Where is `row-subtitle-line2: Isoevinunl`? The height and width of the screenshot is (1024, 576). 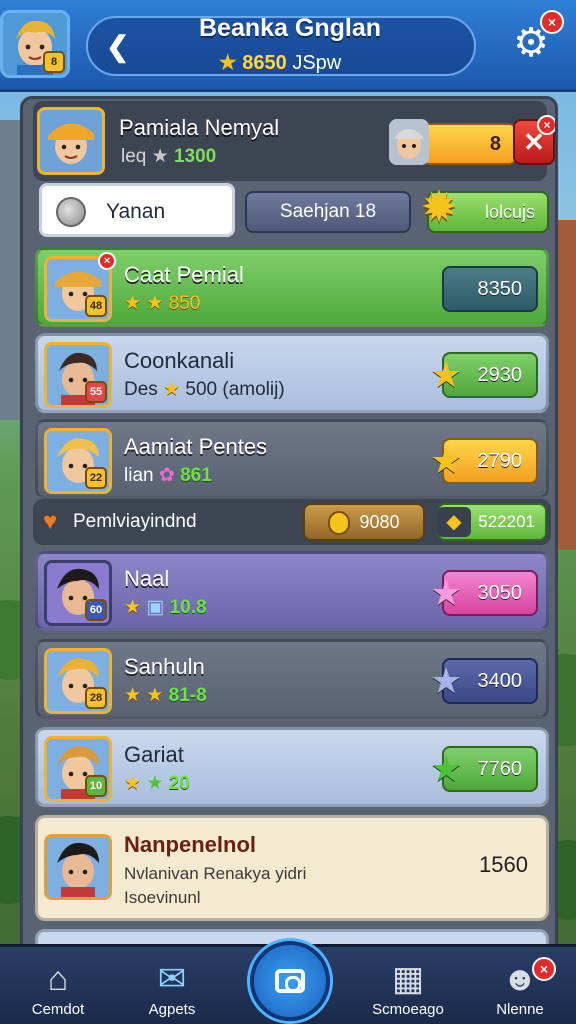
row-subtitle-line2: Isoevinunl is located at coordinates (162, 897).